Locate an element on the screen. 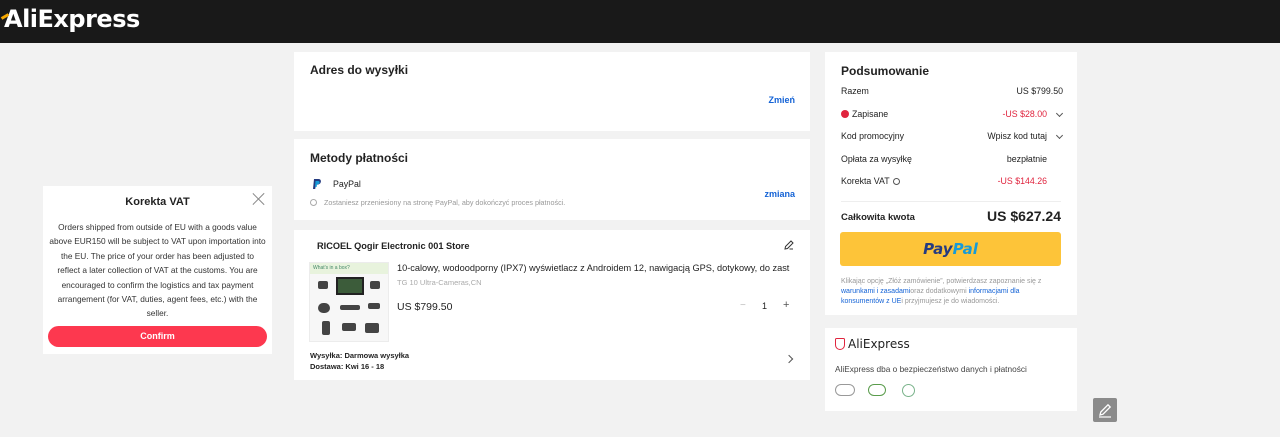  total-label: Całkowita kwota is located at coordinates (878, 217).